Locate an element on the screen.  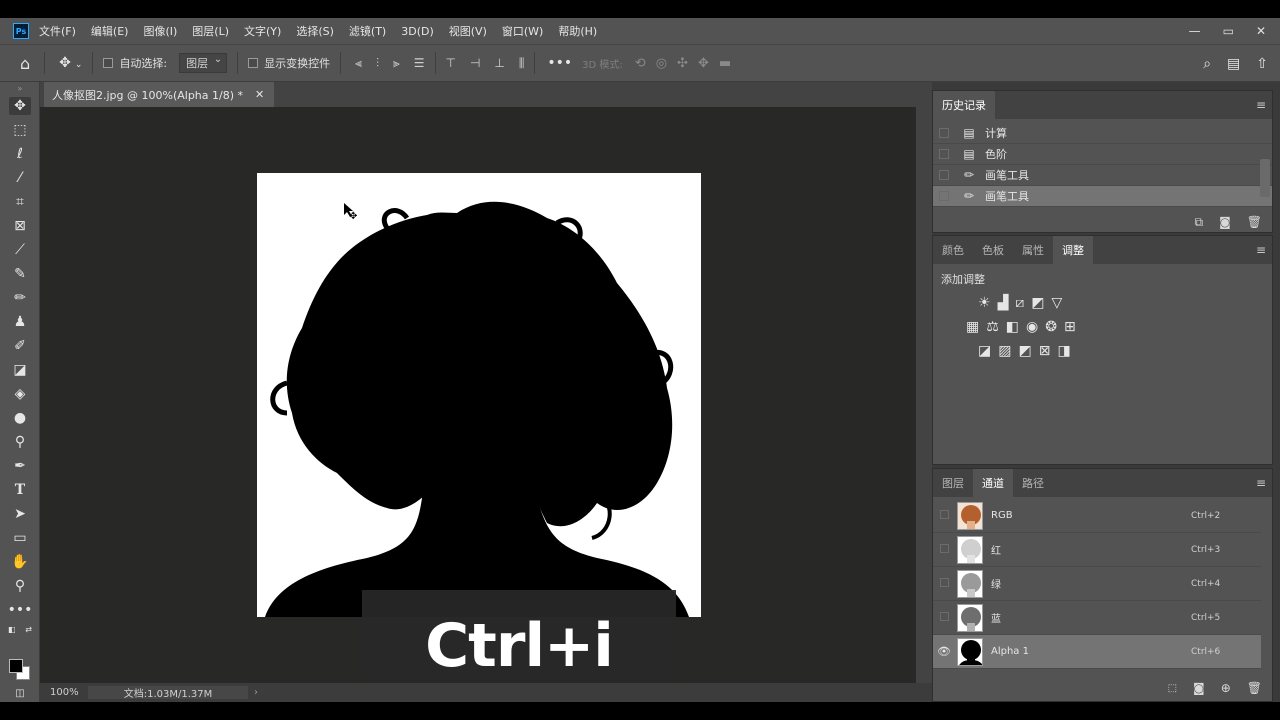
brightness-contrast-icon: ☀ is located at coordinates (984, 303).